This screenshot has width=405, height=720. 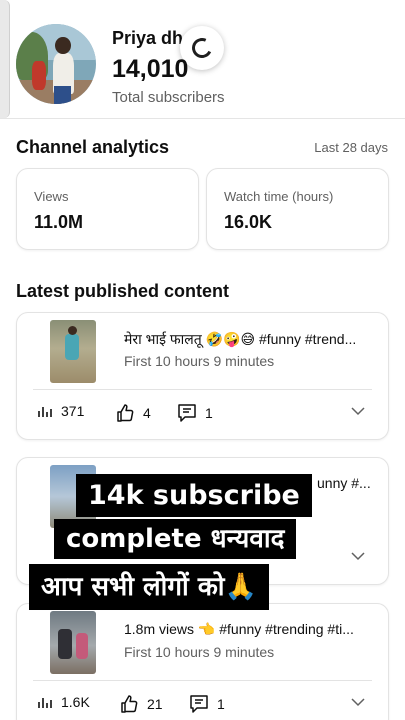 What do you see at coordinates (351, 147) in the screenshot?
I see `analytics-range: Last 28 days` at bounding box center [351, 147].